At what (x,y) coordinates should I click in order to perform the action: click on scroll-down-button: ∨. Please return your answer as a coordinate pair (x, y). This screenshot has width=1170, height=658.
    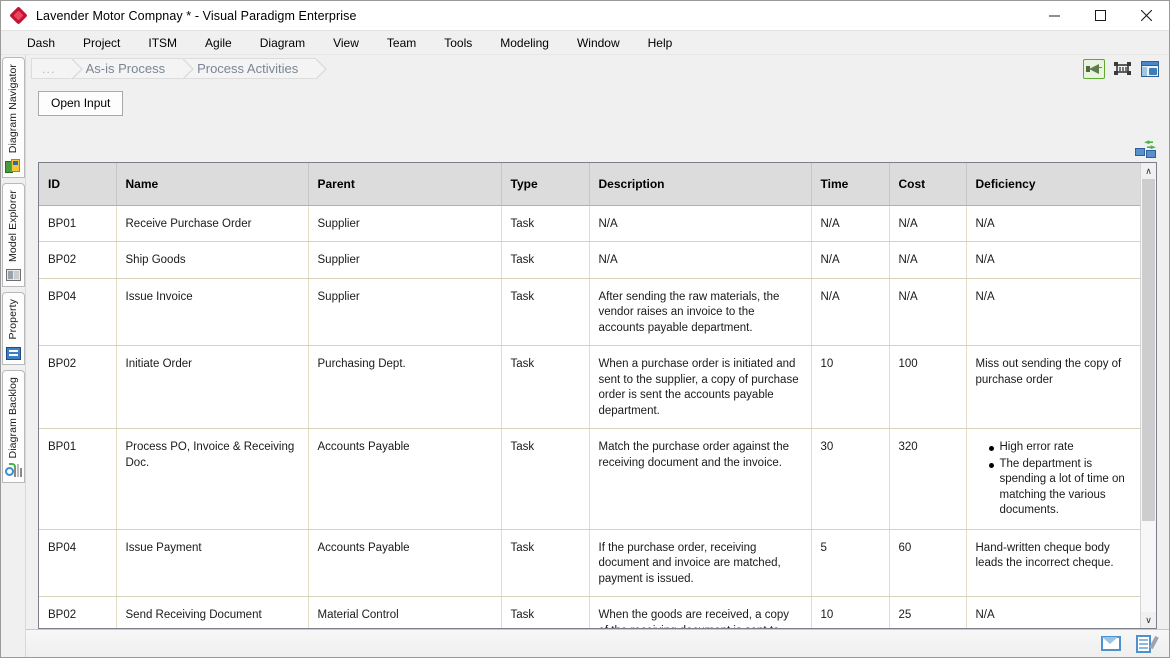
    Looking at the image, I should click on (1148, 620).